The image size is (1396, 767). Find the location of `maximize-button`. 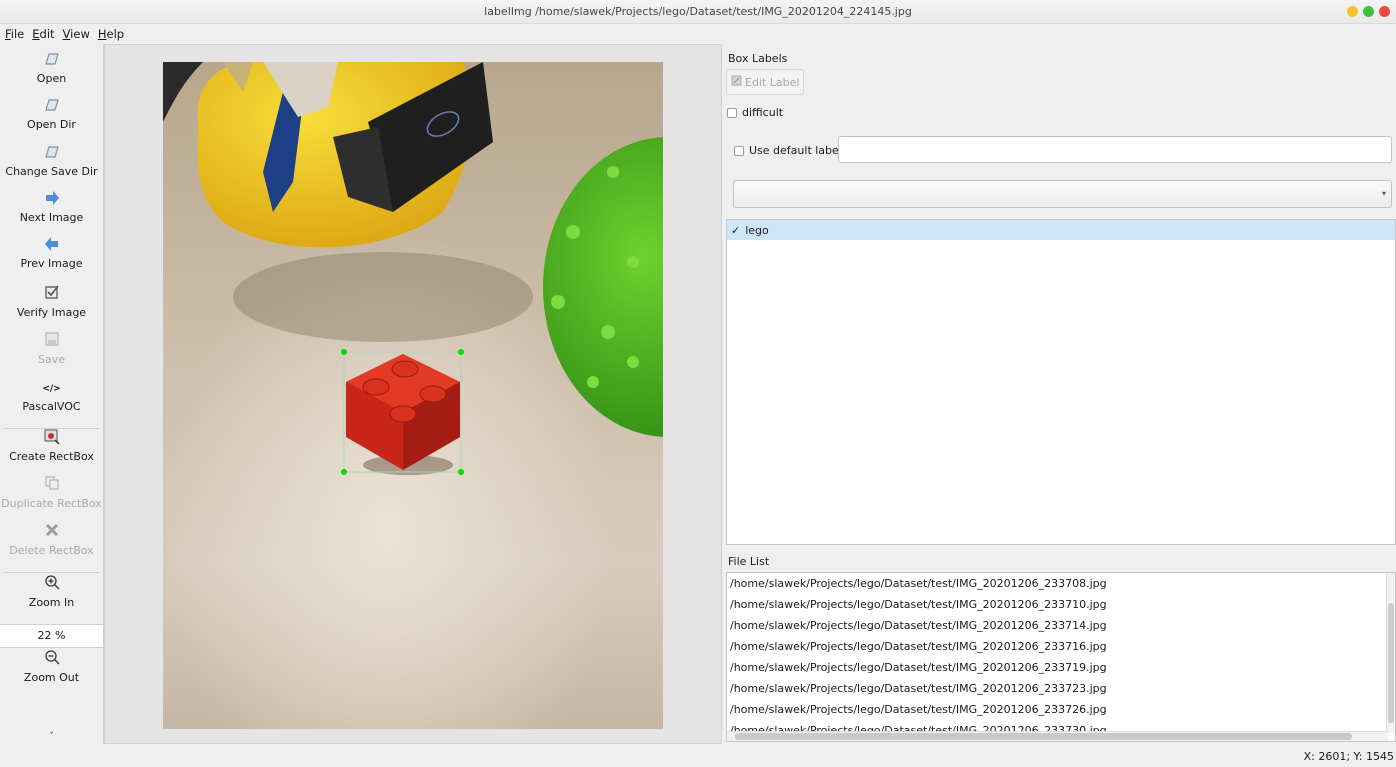

maximize-button is located at coordinates (1368, 11).